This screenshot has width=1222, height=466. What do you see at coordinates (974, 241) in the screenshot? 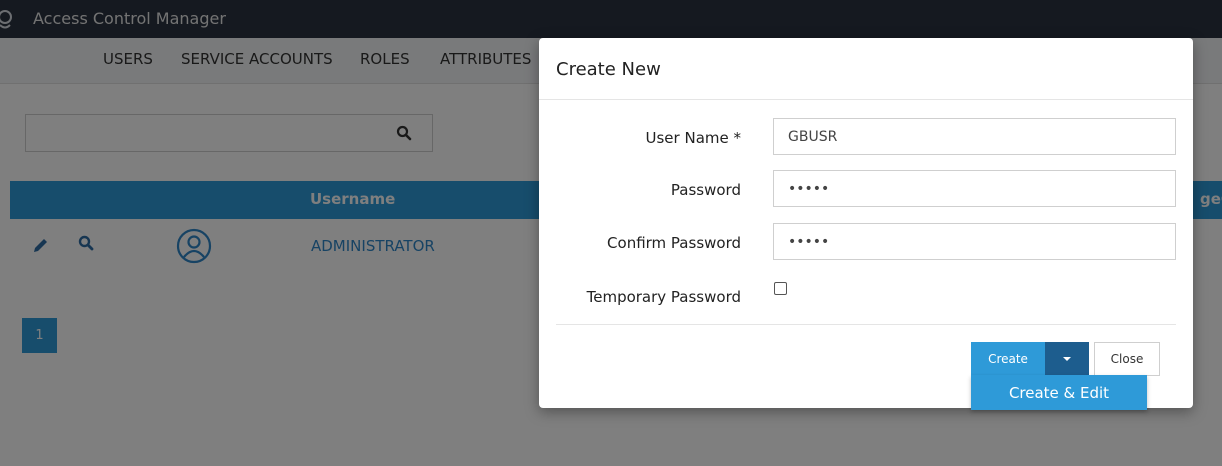
I see `confirm-password-field: •••••` at bounding box center [974, 241].